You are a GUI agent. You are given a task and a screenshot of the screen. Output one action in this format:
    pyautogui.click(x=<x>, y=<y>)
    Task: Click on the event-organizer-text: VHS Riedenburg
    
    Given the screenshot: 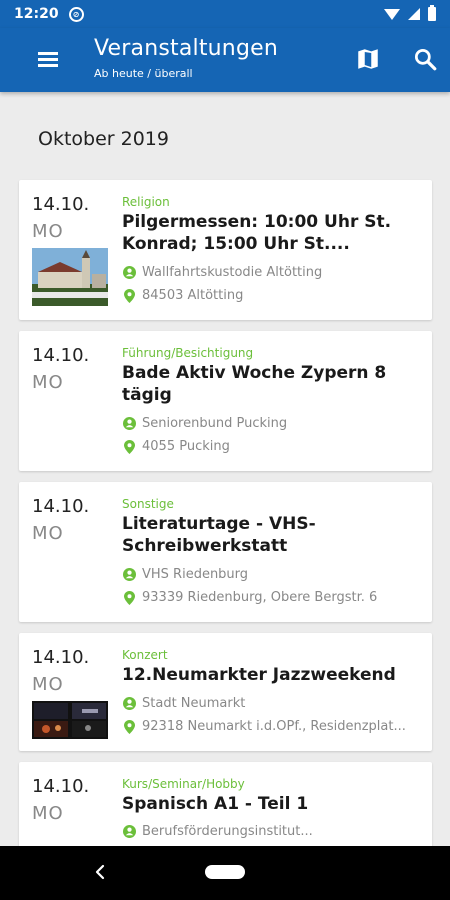 What is the action you would take?
    pyautogui.click(x=195, y=574)
    